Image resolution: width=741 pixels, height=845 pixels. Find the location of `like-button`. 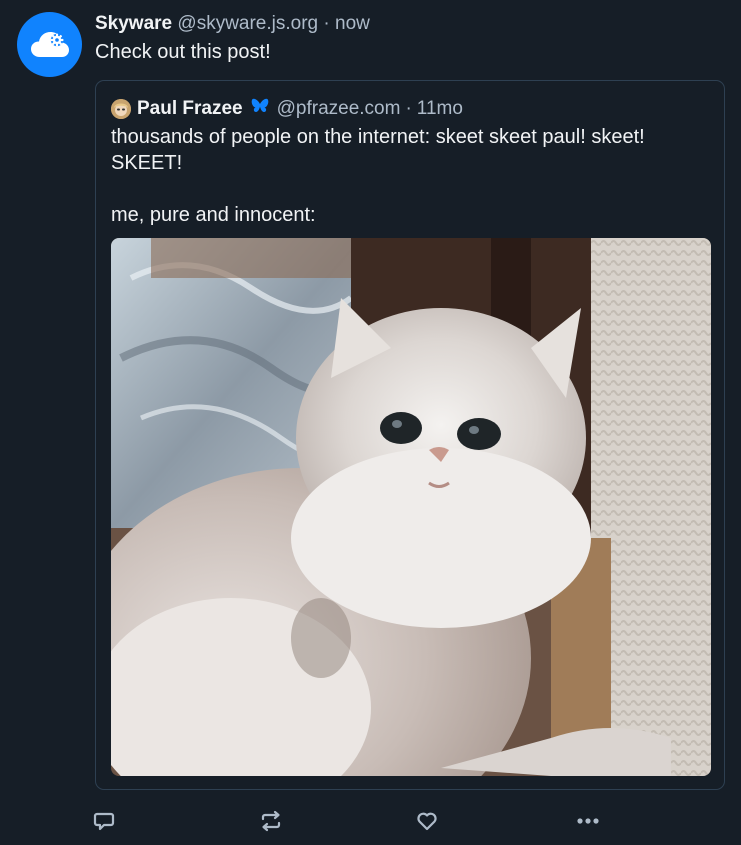

like-button is located at coordinates (427, 821).